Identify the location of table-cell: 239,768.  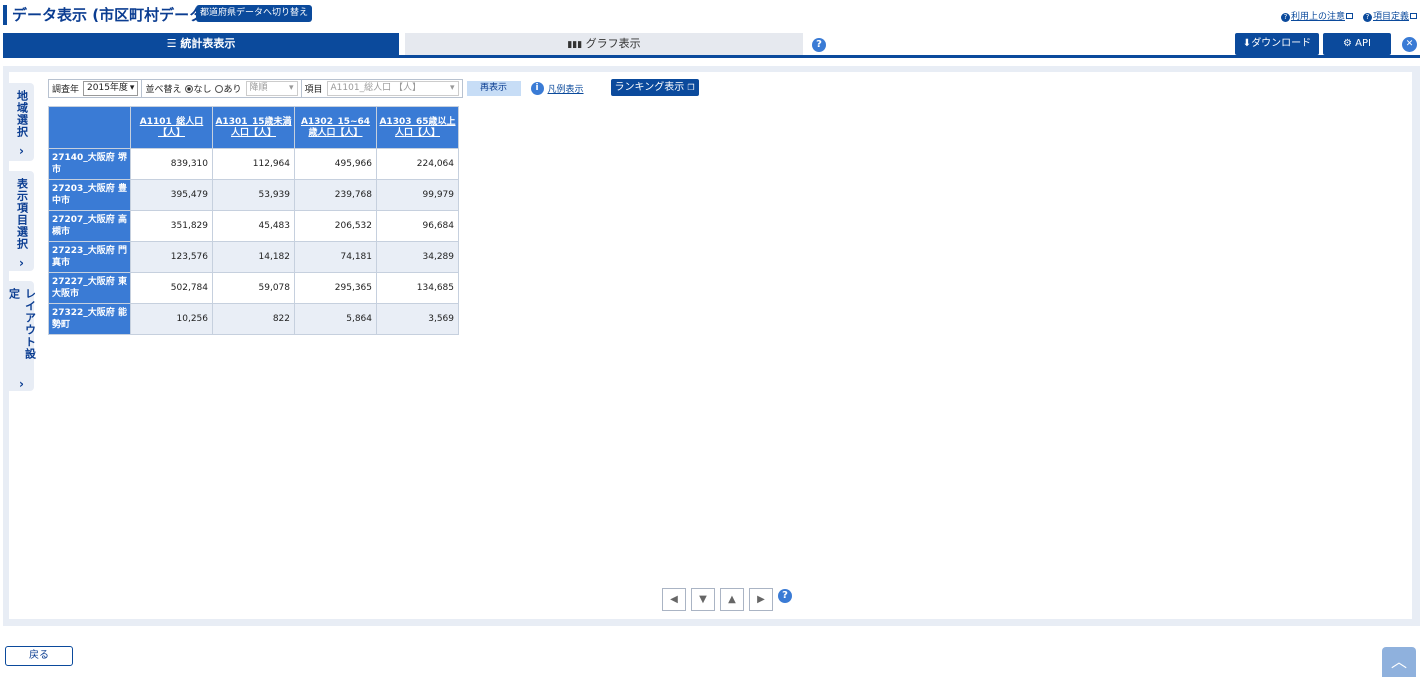
(335, 195).